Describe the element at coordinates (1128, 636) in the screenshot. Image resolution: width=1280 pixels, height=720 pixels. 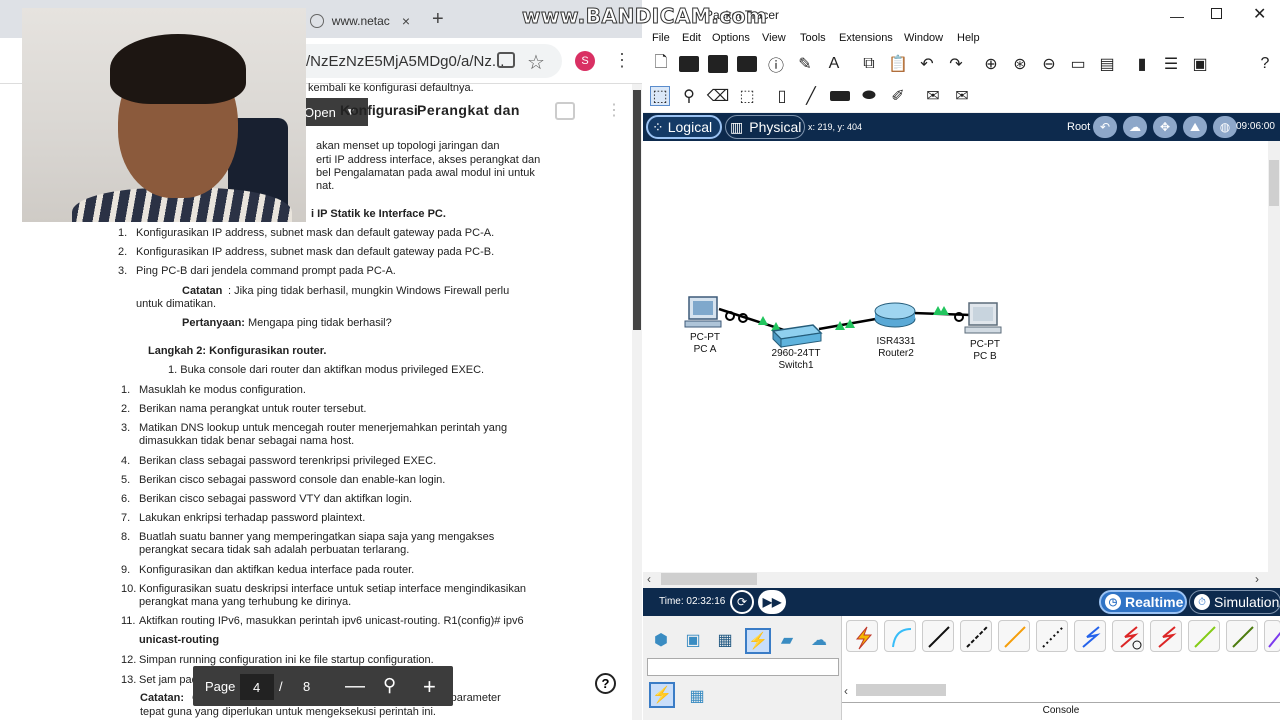
I see `serial-dce-icon` at that location.